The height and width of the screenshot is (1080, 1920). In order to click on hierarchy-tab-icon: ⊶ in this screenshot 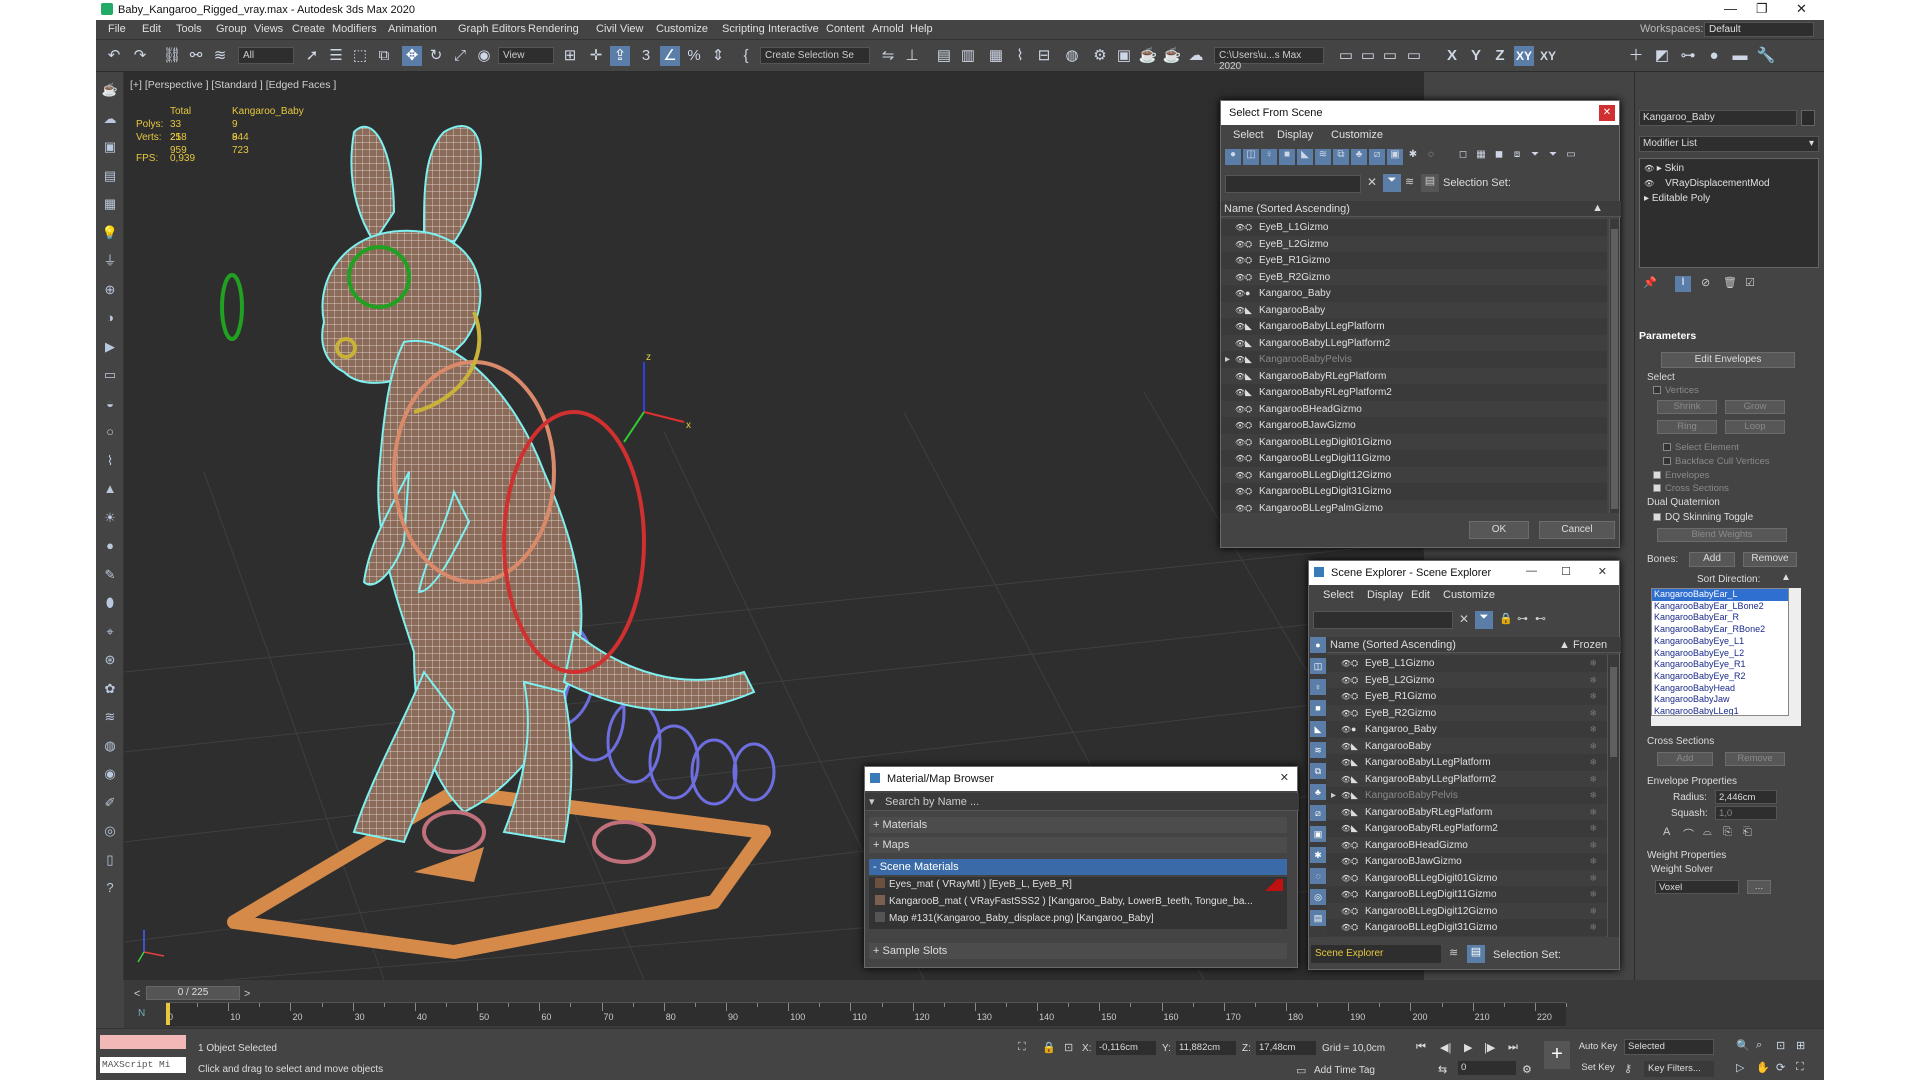, I will do `click(1688, 56)`.